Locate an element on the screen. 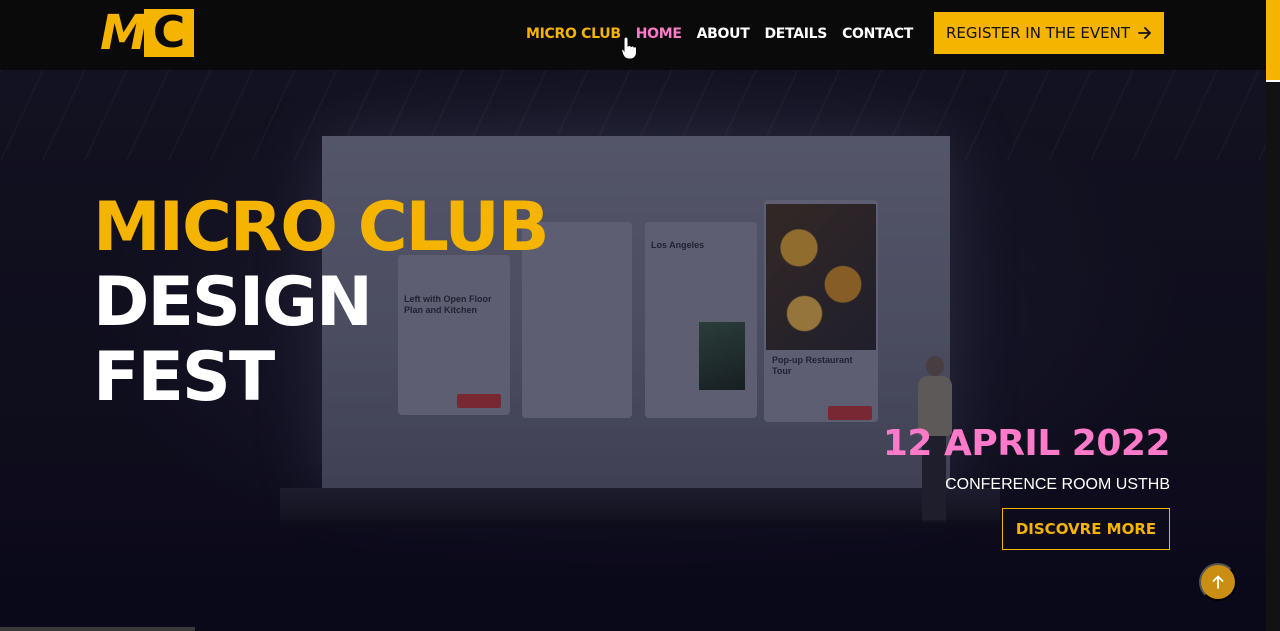 The height and width of the screenshot is (631, 1280). discover-more-button: DISCOVRE MORE is located at coordinates (1086, 529).